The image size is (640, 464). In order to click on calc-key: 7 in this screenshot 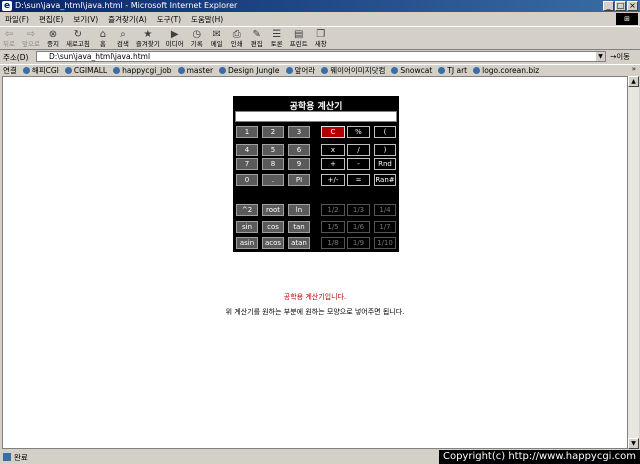, I will do `click(247, 164)`.